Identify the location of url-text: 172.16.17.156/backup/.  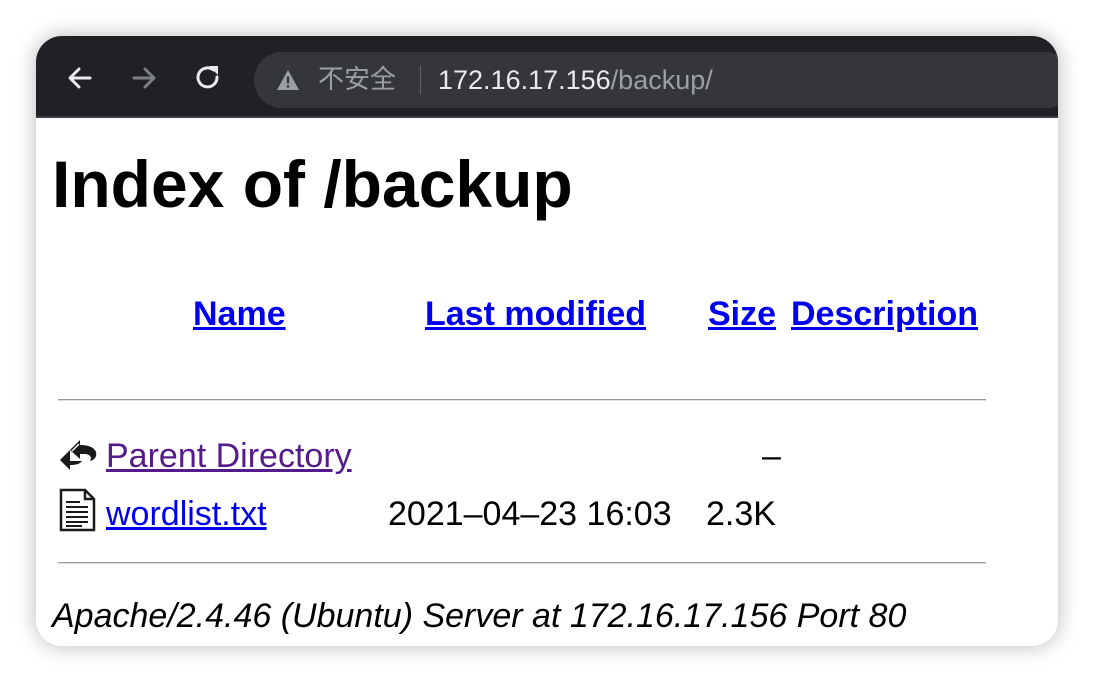
(575, 80).